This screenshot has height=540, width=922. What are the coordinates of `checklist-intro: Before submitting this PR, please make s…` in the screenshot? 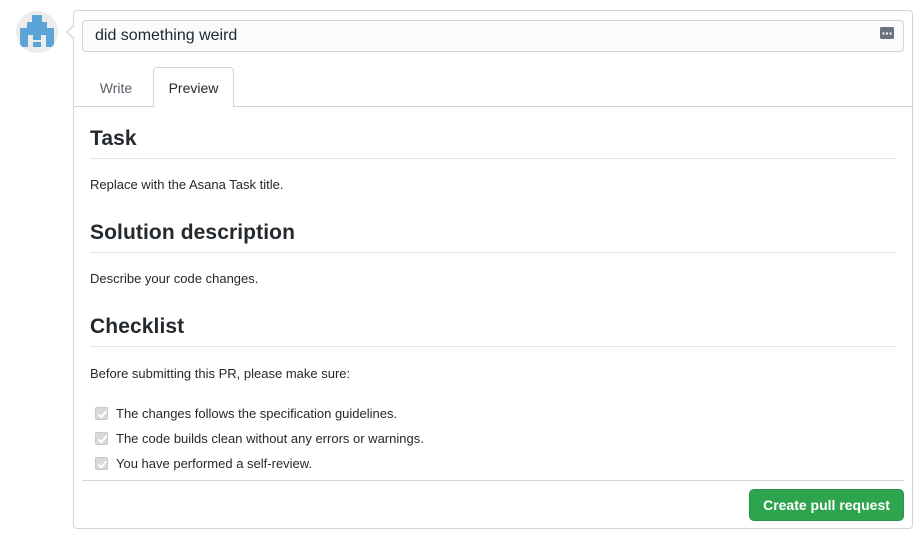 It's located at (220, 373).